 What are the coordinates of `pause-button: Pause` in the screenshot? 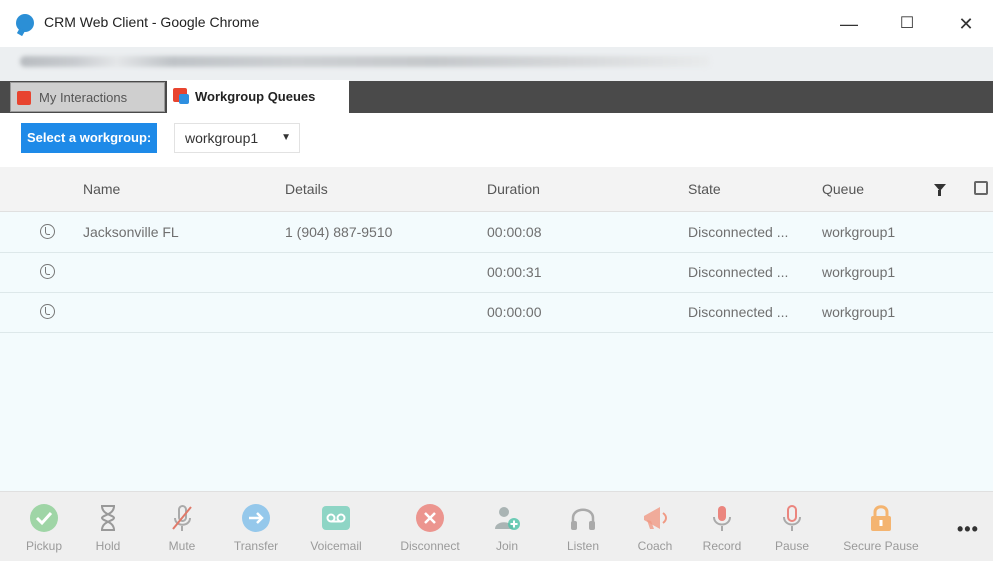 It's located at (792, 525).